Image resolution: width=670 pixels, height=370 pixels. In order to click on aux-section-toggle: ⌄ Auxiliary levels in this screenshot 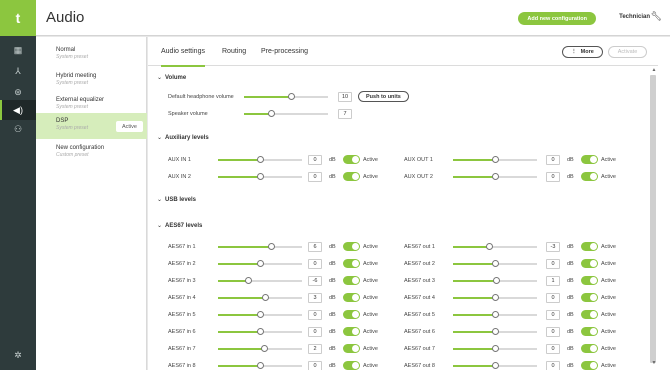, I will do `click(183, 137)`.